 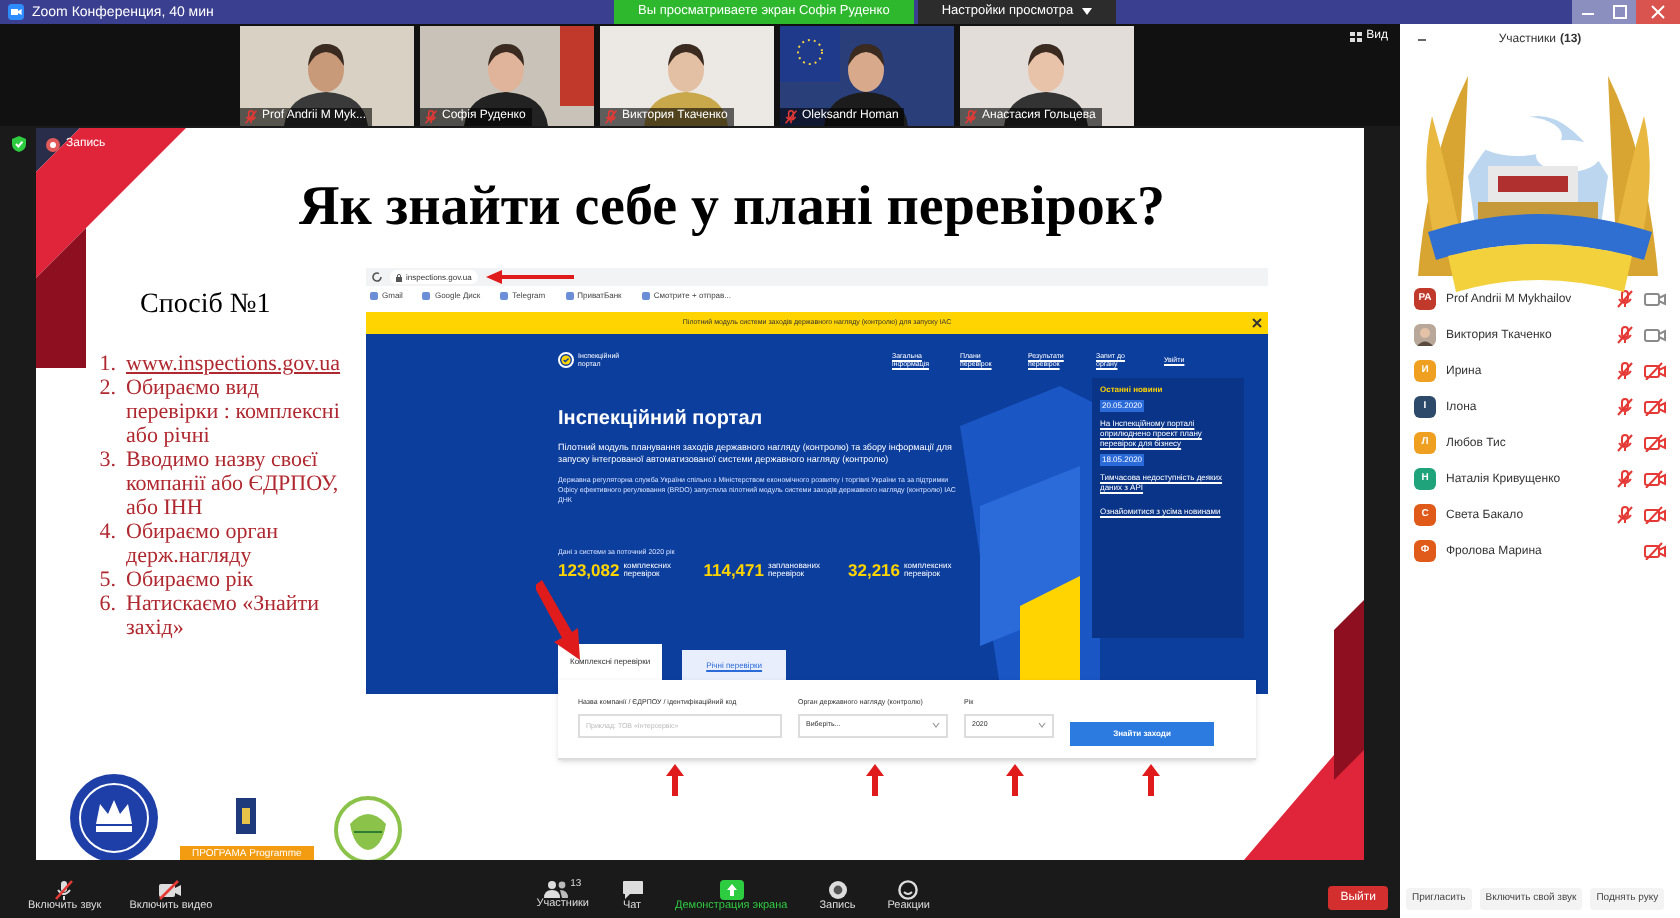 I want to click on chat-icon, so click(x=632, y=890).